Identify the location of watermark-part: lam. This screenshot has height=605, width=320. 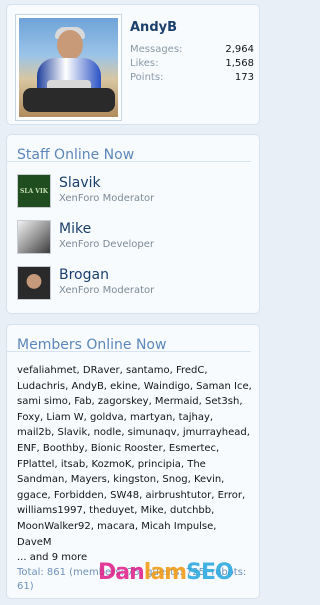
(165, 572).